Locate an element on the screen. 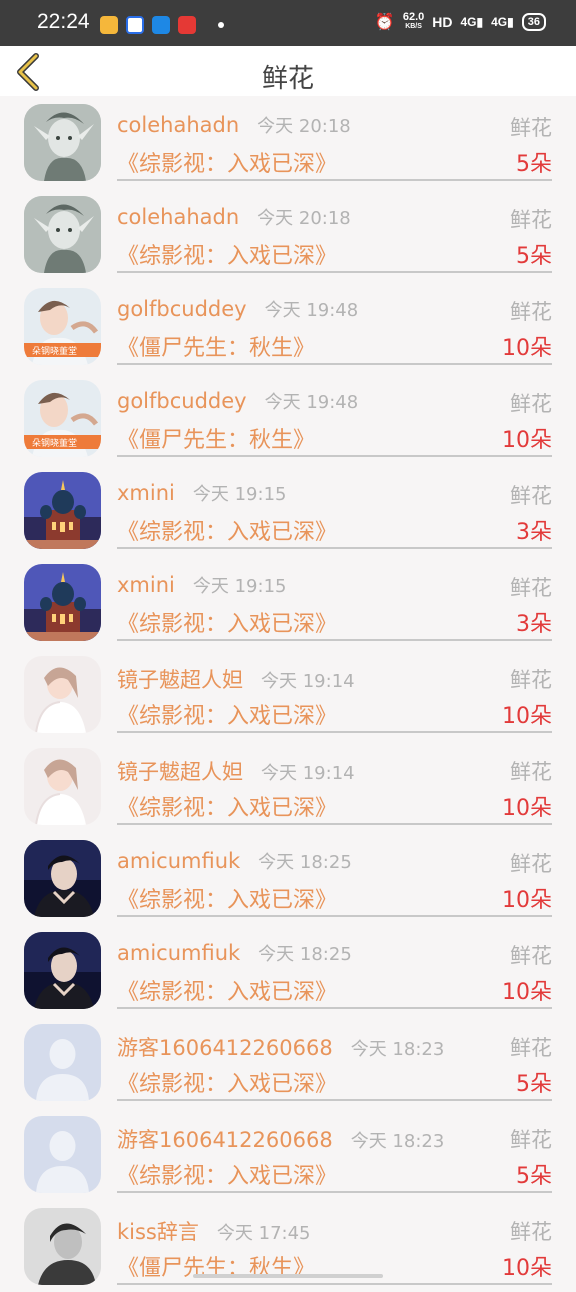 Image resolution: width=576 pixels, height=1292 pixels. gift-record-content: golfbcuddey 今天 19:48 鲜花 《僵尸先生：秋生》 10朵 is located at coordinates (334, 414).